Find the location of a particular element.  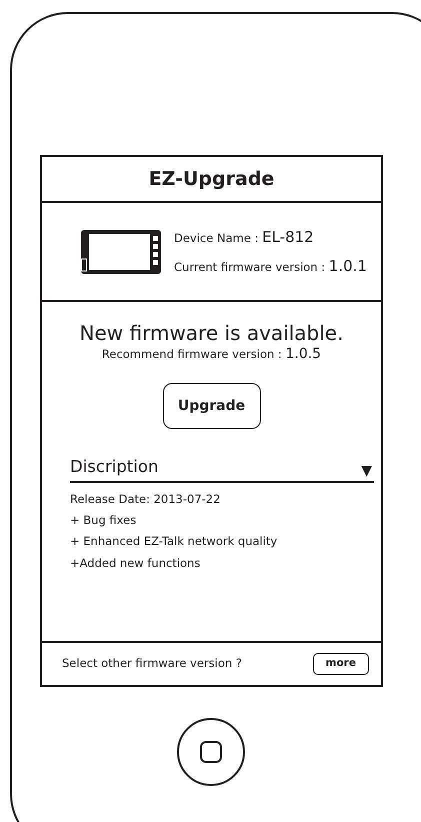

upgrade-button: Upgrade is located at coordinates (211, 406).